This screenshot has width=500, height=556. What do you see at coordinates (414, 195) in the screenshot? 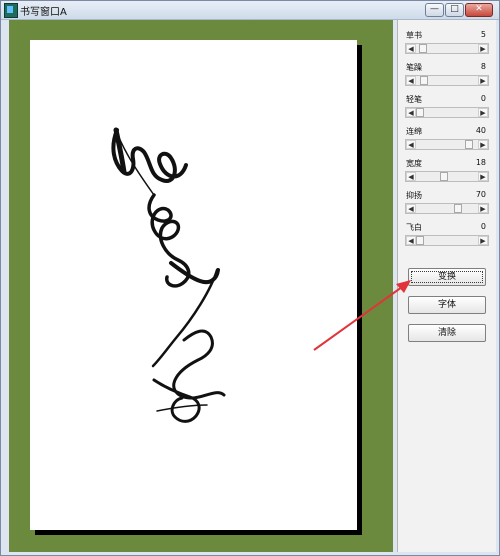
I see `slider-label: 抑扬` at bounding box center [414, 195].